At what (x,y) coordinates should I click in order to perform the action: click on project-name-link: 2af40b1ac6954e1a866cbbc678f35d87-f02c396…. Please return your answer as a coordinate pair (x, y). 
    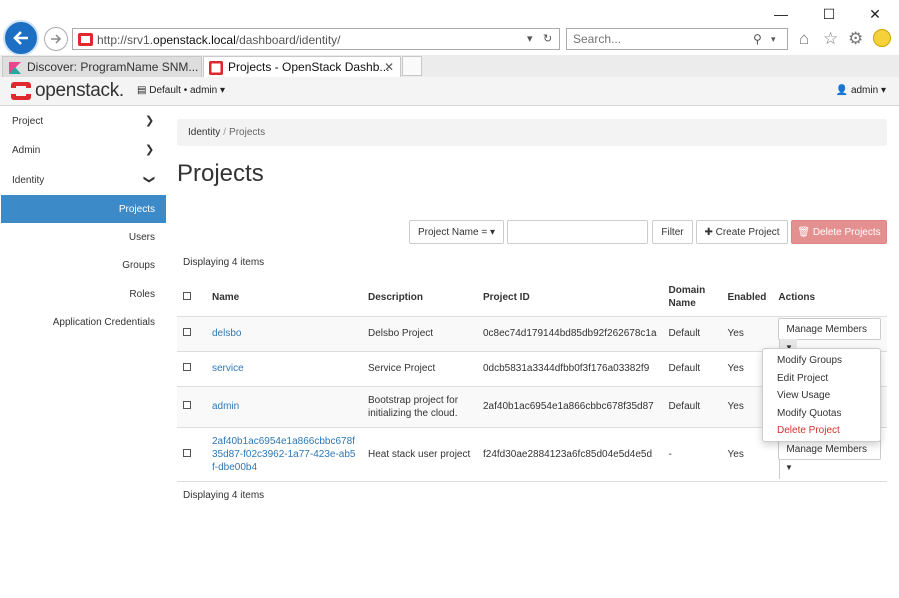
    Looking at the image, I should click on (283, 454).